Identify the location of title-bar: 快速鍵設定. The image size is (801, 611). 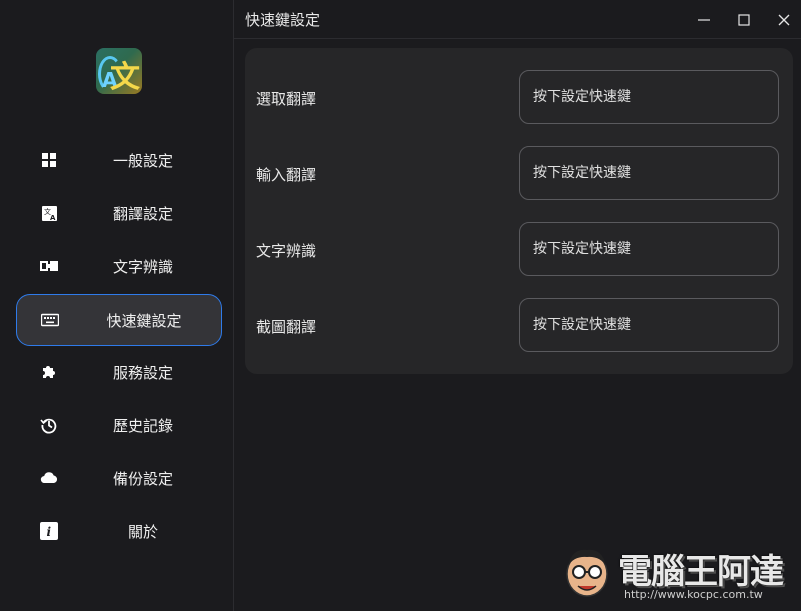
(517, 19).